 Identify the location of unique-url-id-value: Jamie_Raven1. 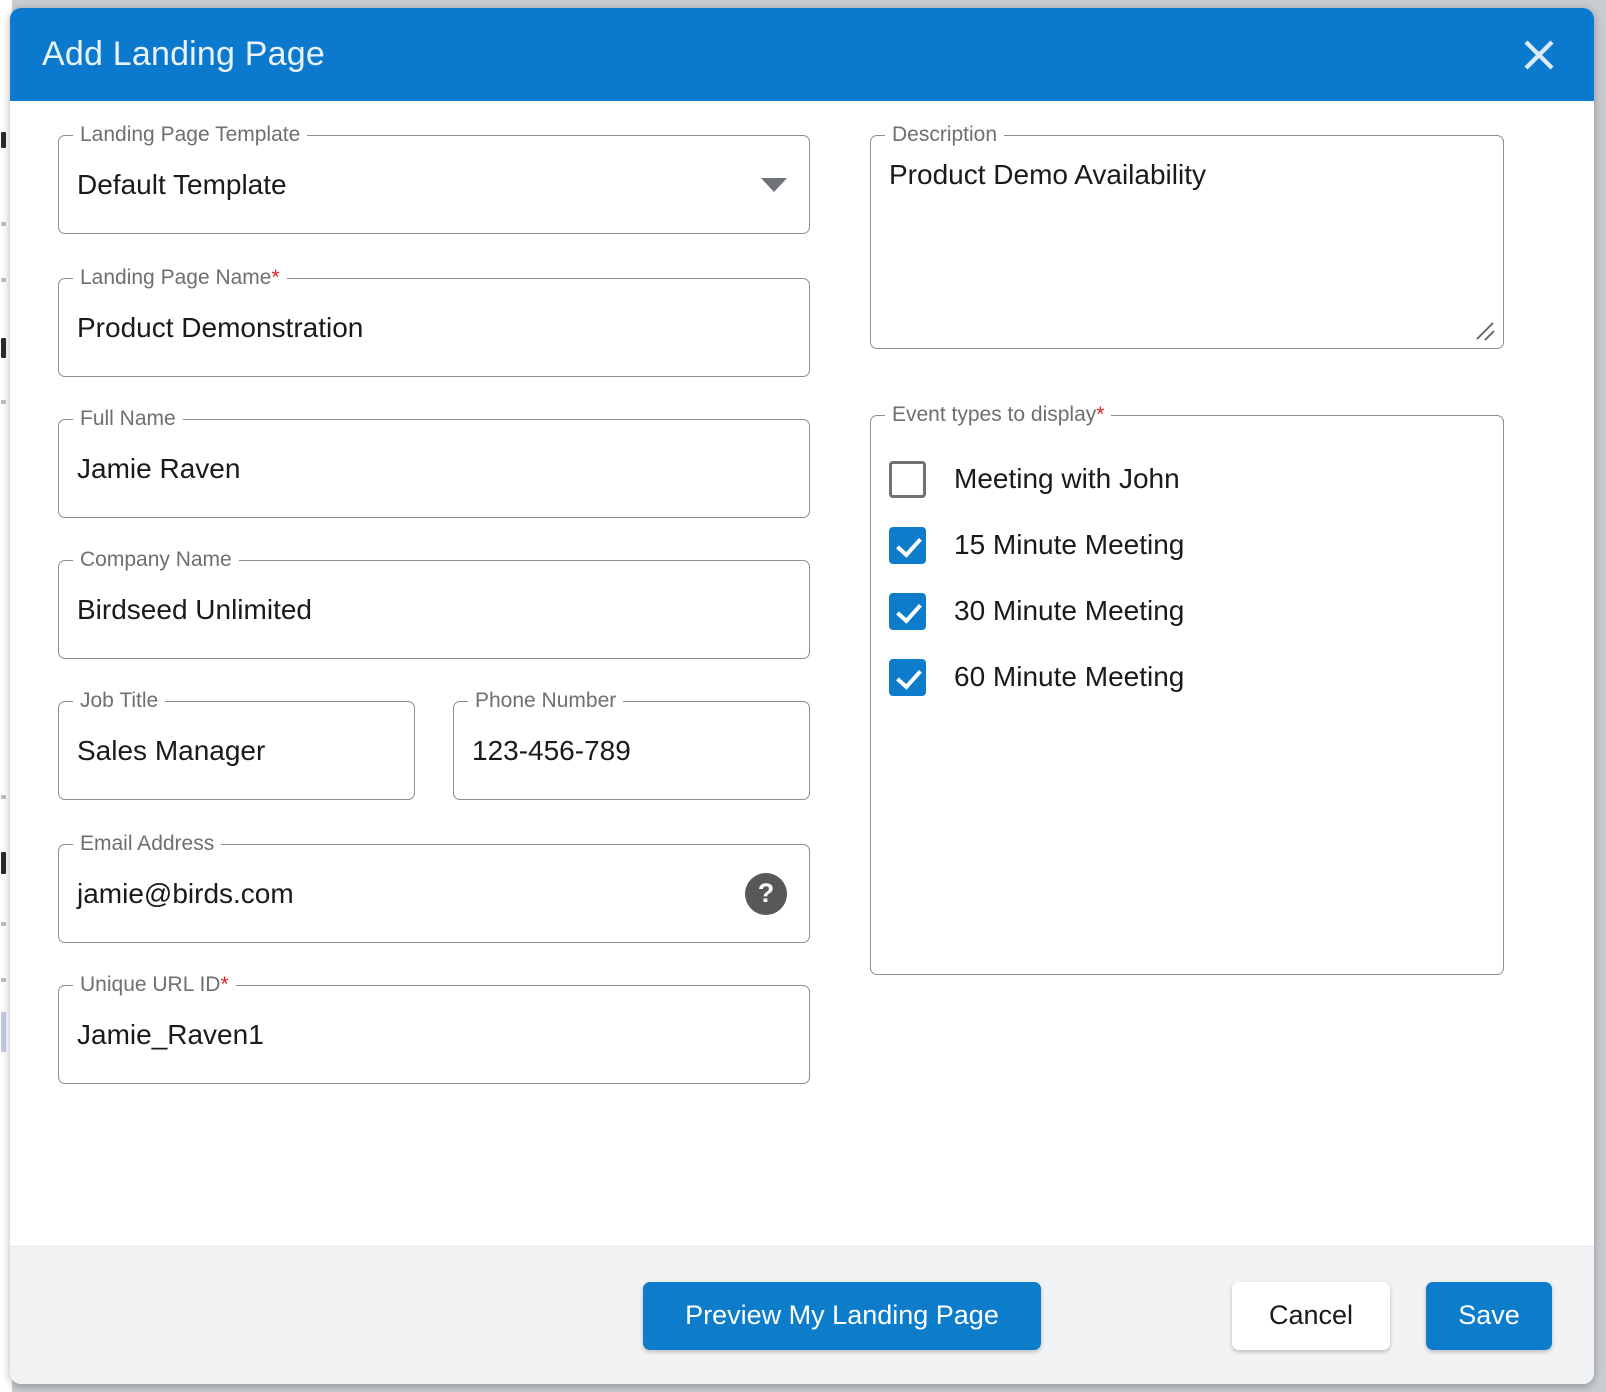
(170, 1034).